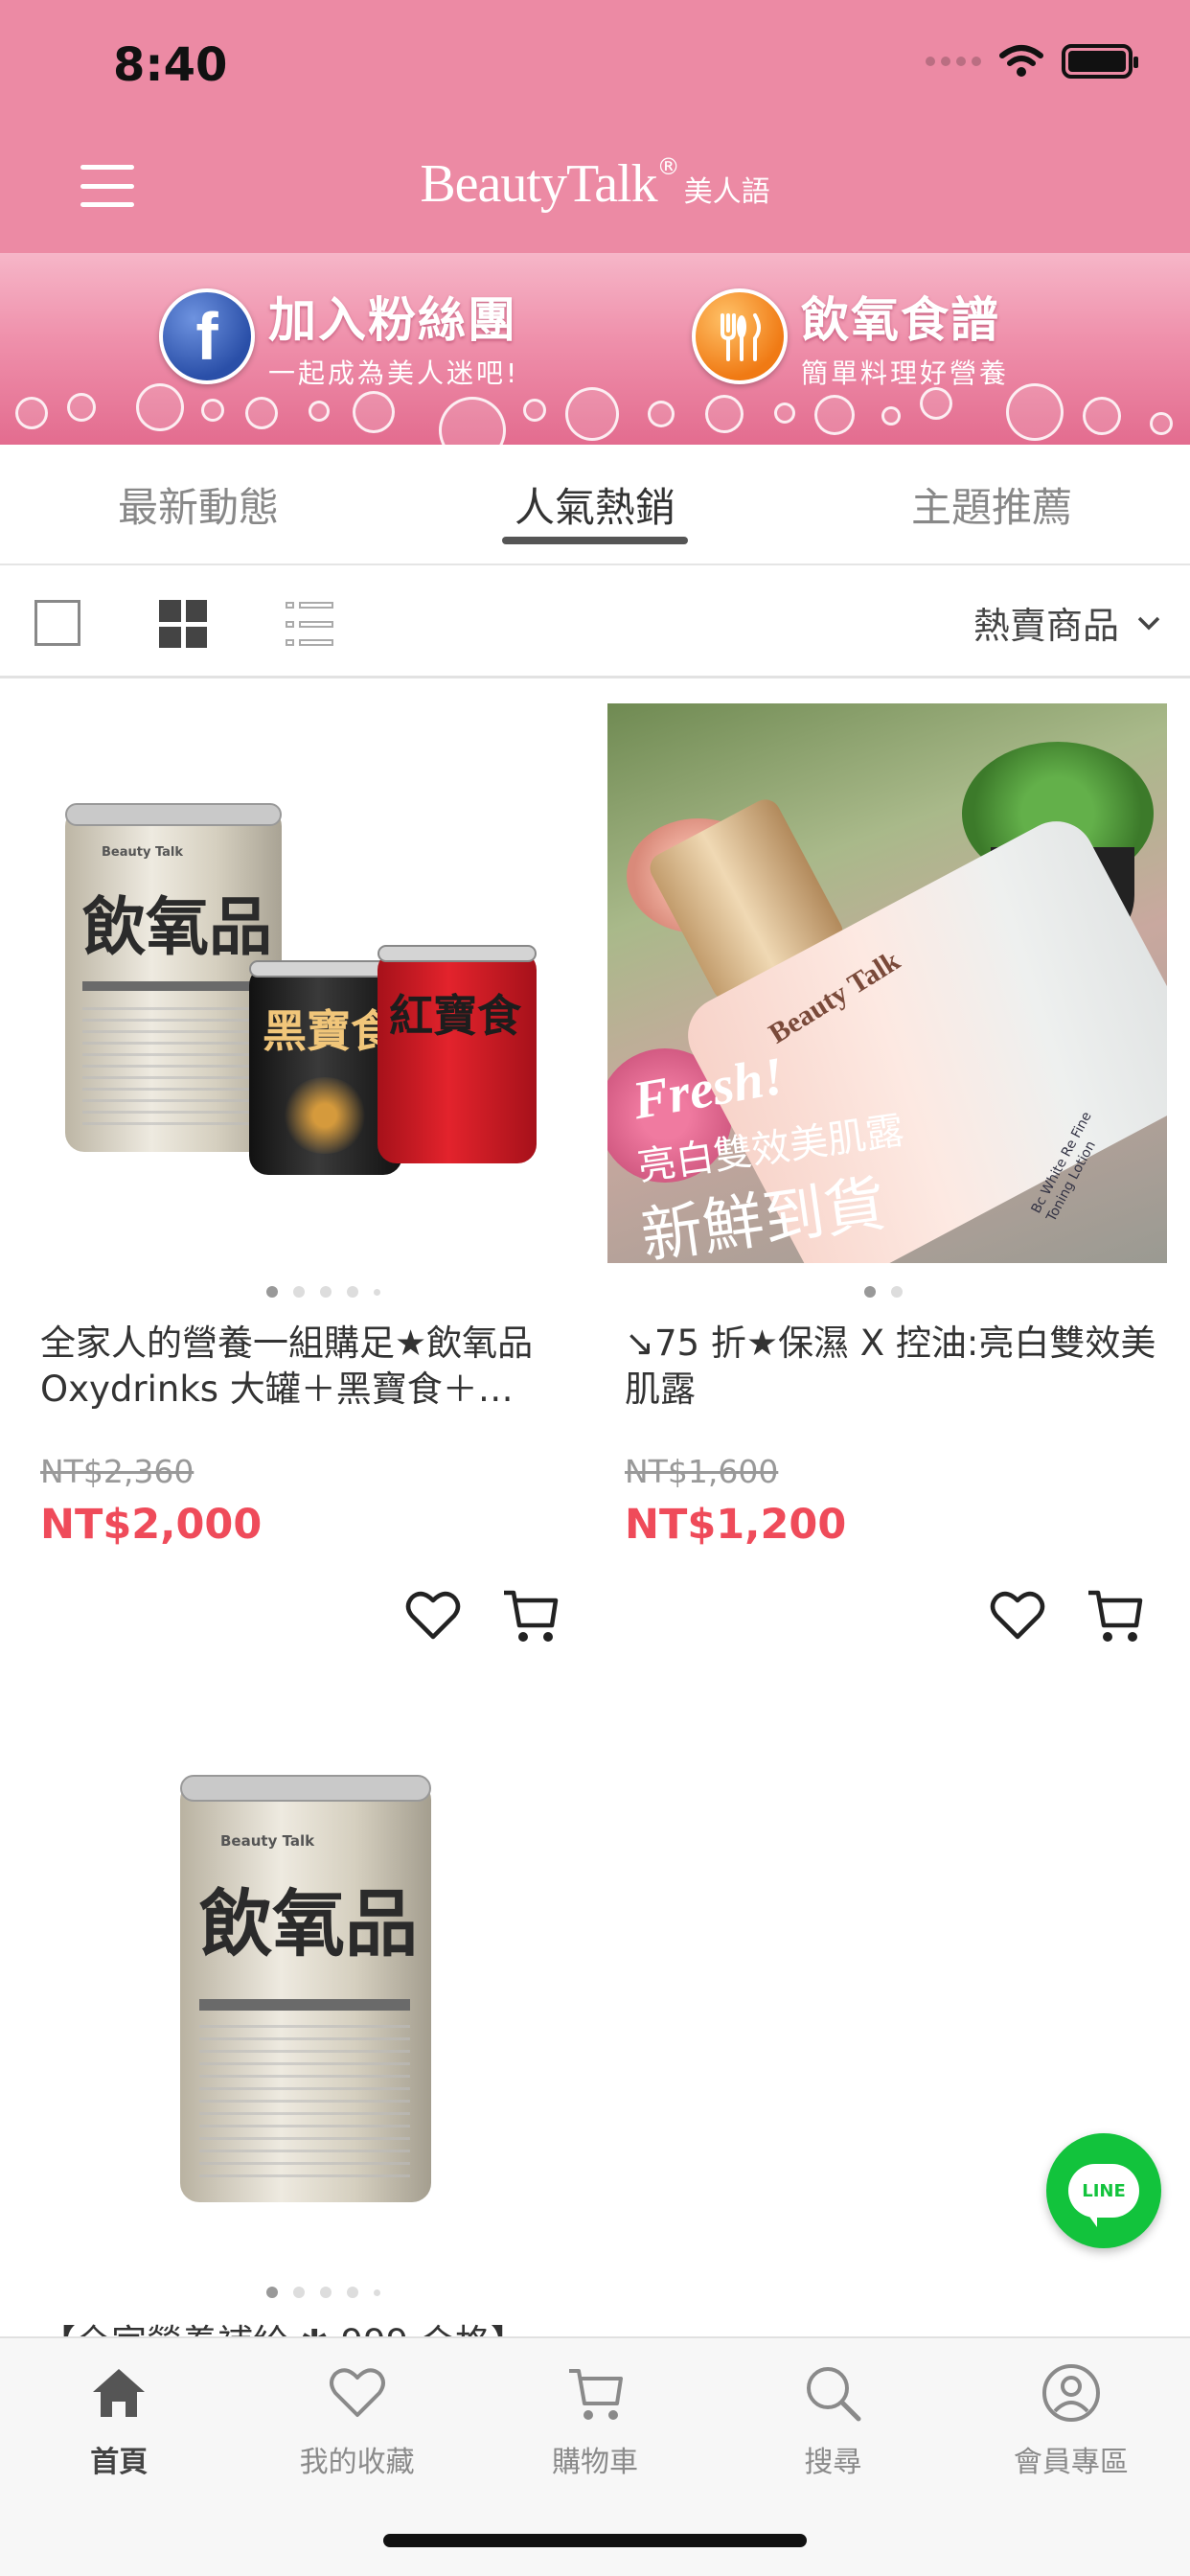 This screenshot has height=2576, width=1190. Describe the element at coordinates (991, 504) in the screenshot. I see `tab-featured: 主題推薦` at that location.